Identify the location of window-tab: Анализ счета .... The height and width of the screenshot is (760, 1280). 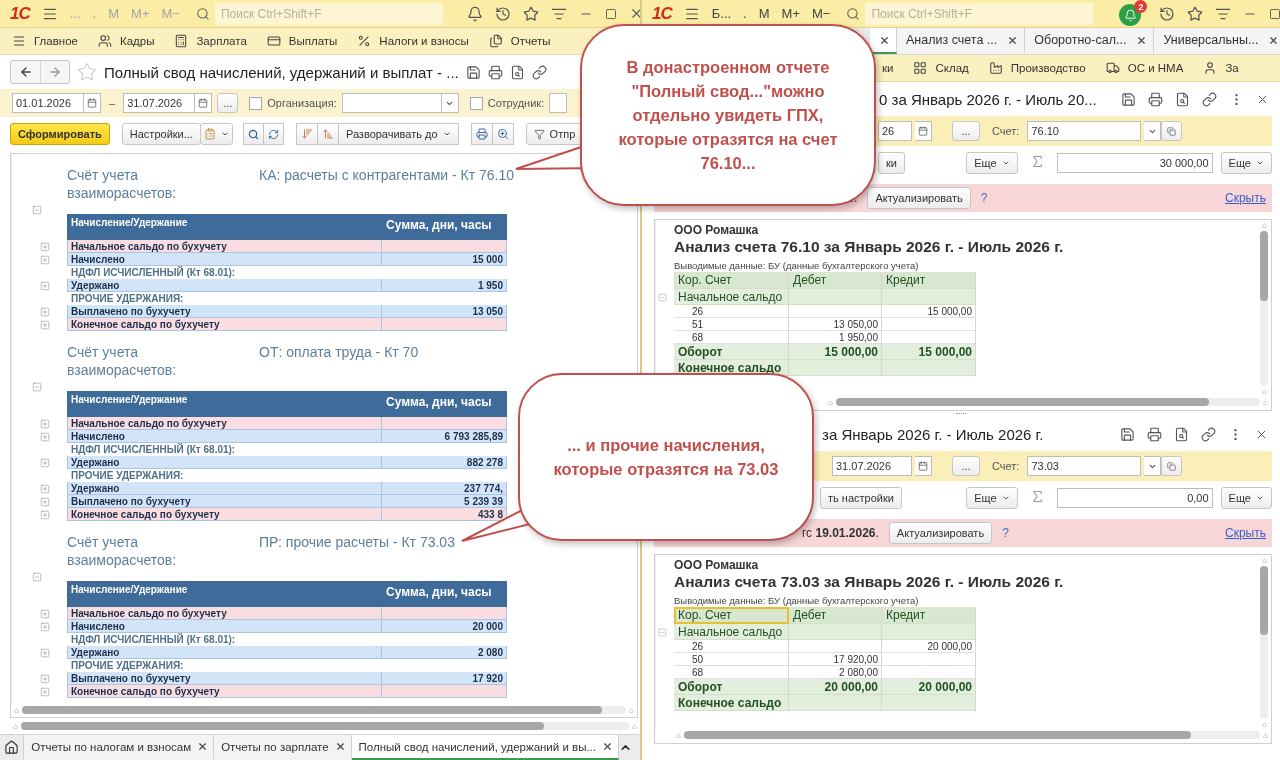
(961, 41).